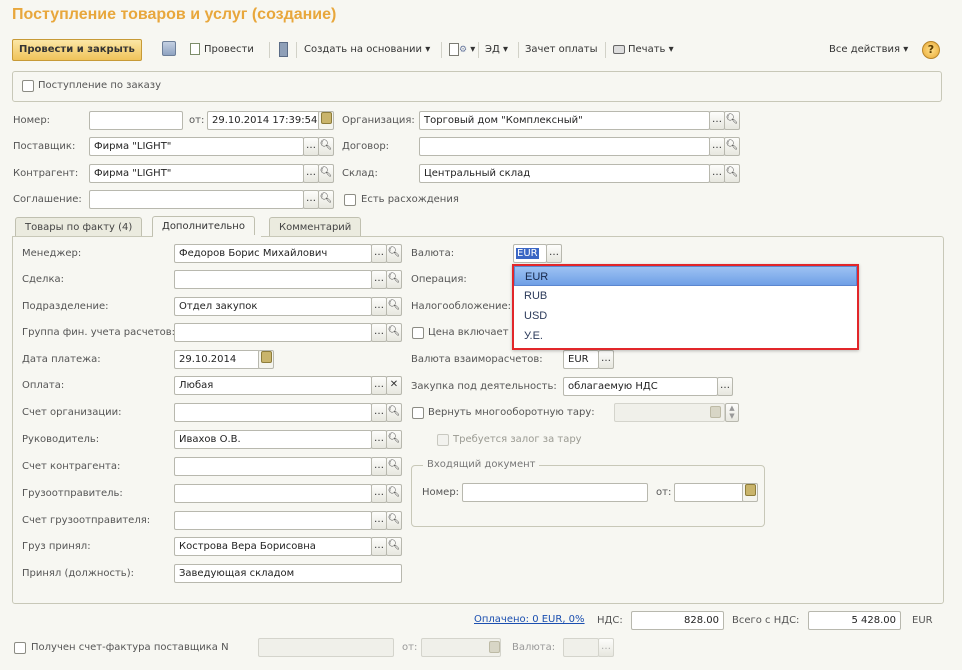 This screenshot has height=670, width=962. What do you see at coordinates (394, 332) in the screenshot?
I see `fin-group-search-icon: 🔍︎` at bounding box center [394, 332].